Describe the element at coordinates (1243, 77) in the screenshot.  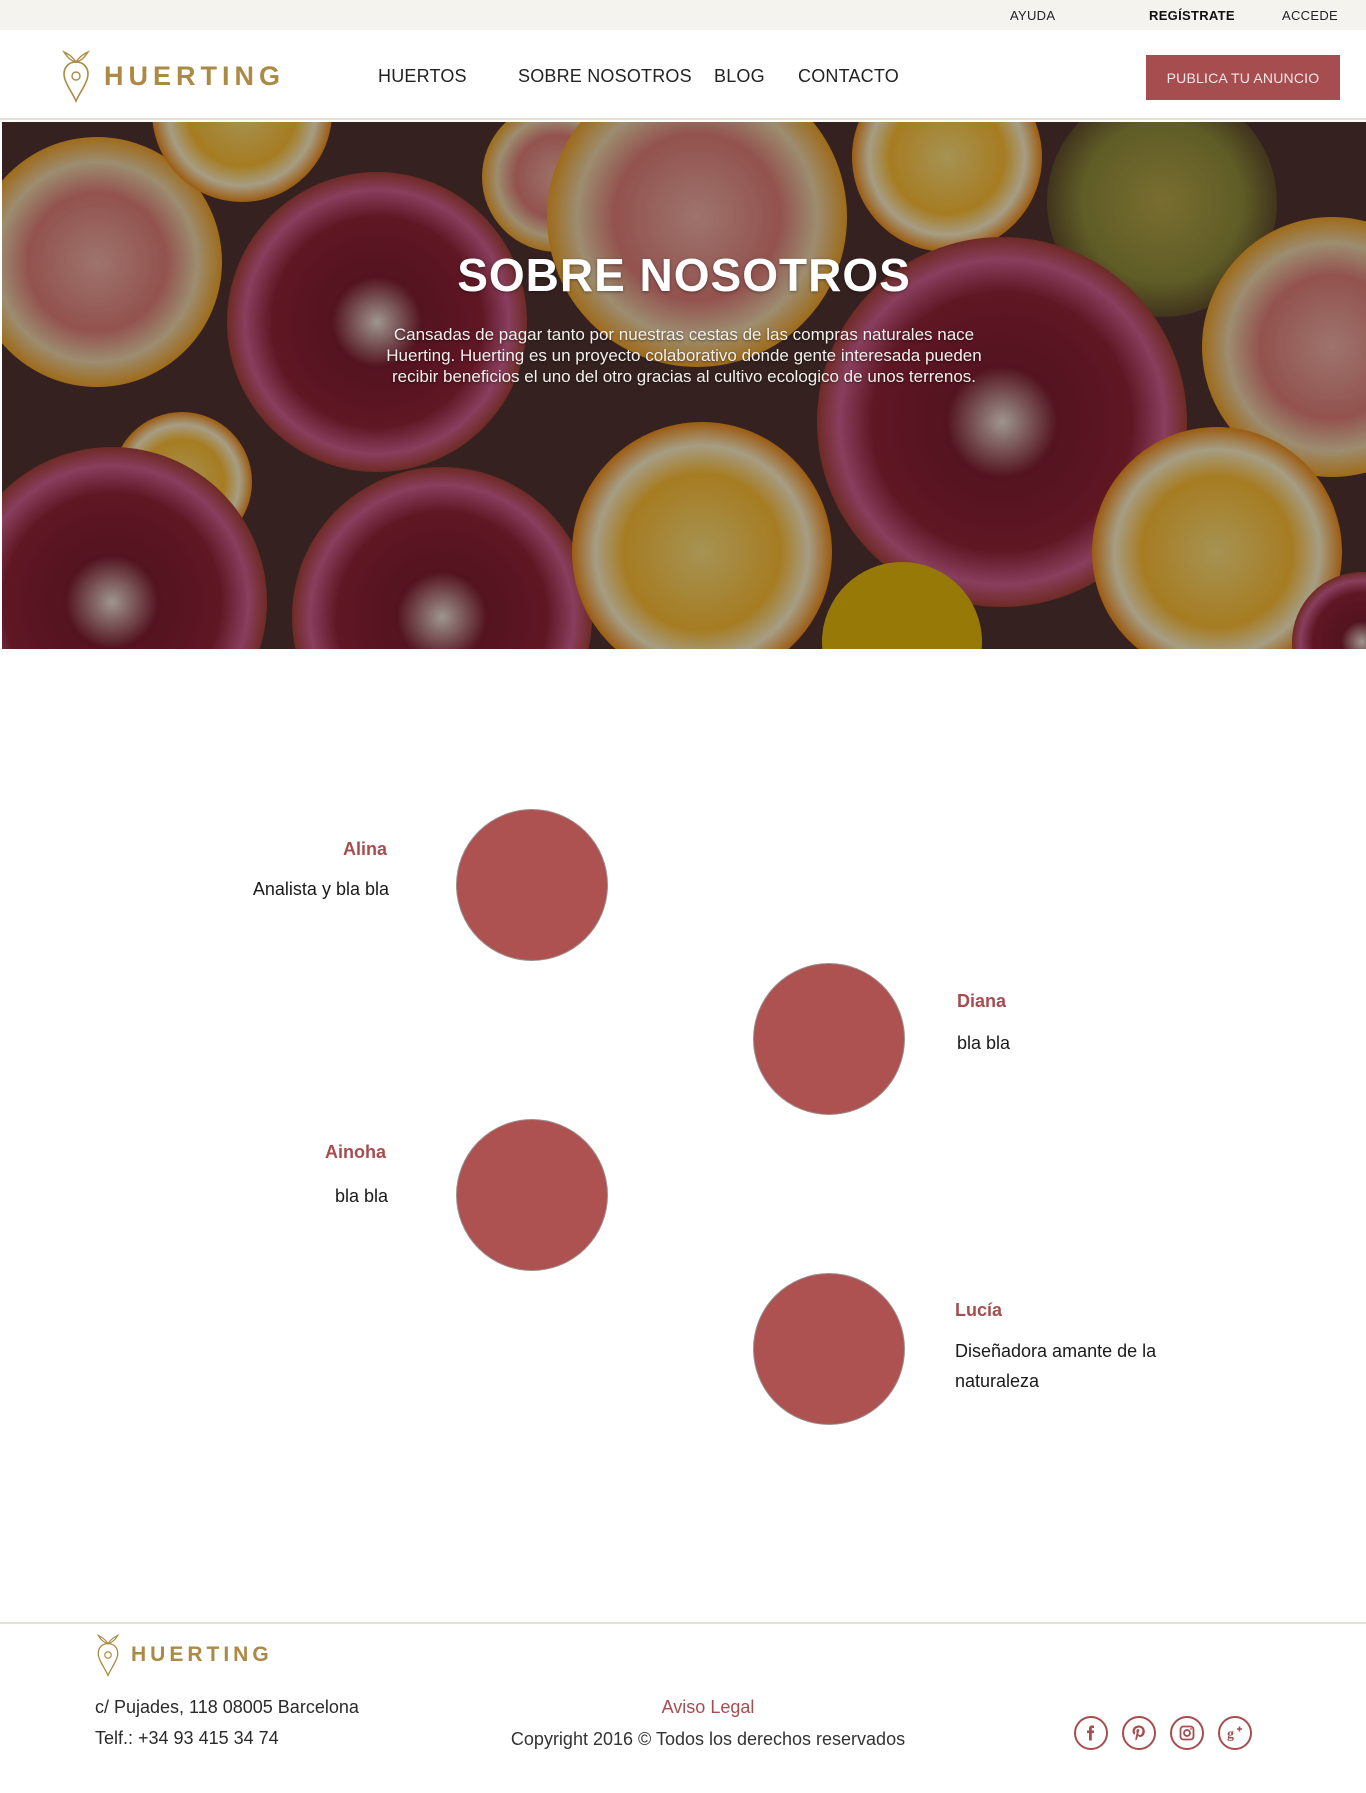
I see `publish-ad-button: PUBLICA TU ANUNCIO` at that location.